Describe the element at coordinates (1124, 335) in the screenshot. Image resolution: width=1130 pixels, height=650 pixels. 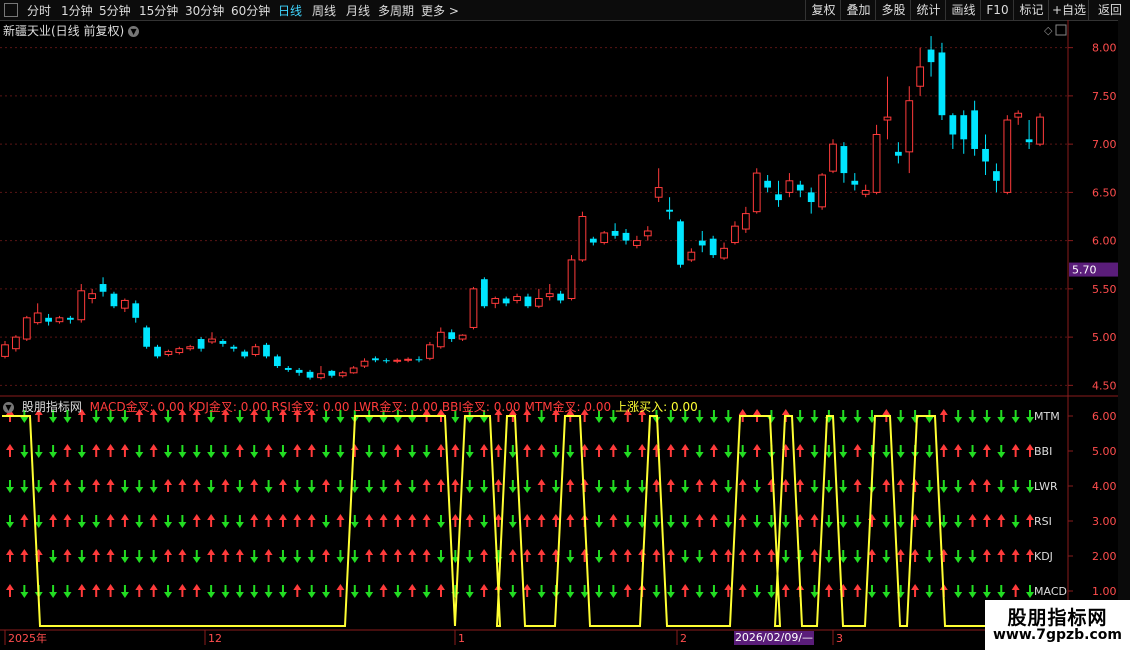
I see `right-scroll-strip` at that location.